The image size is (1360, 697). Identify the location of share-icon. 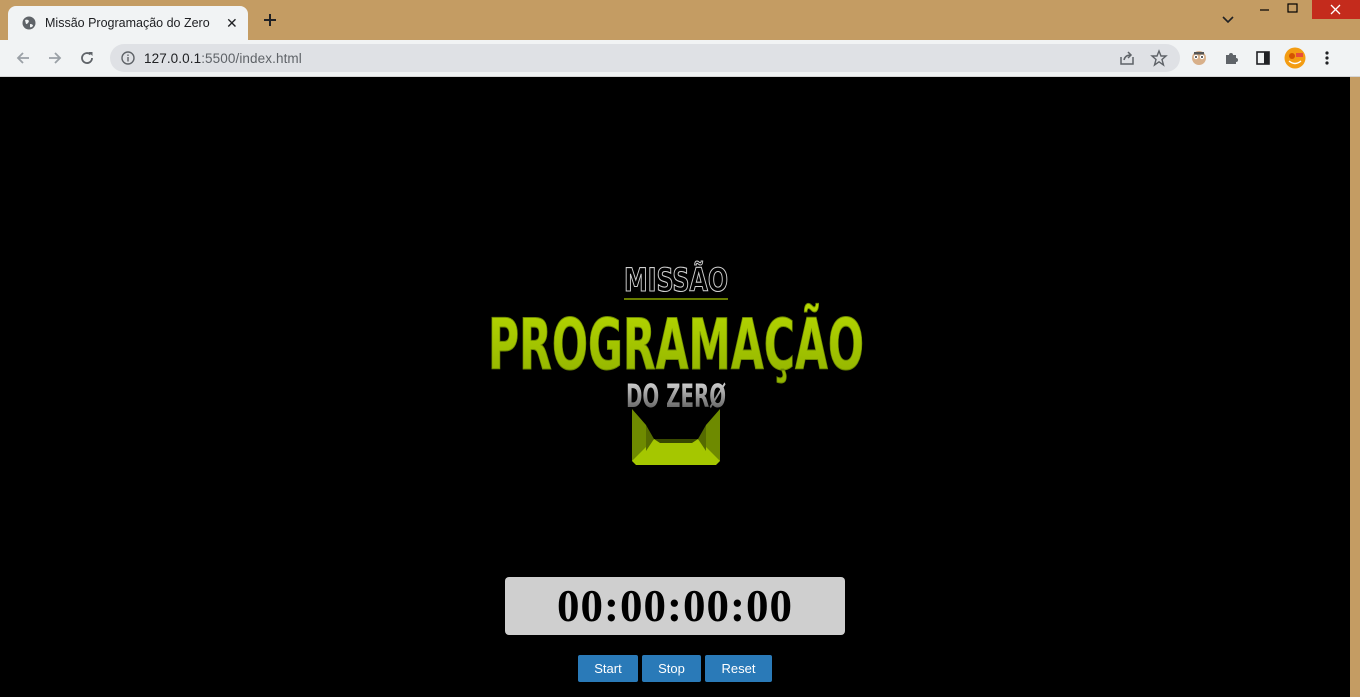
(1127, 58).